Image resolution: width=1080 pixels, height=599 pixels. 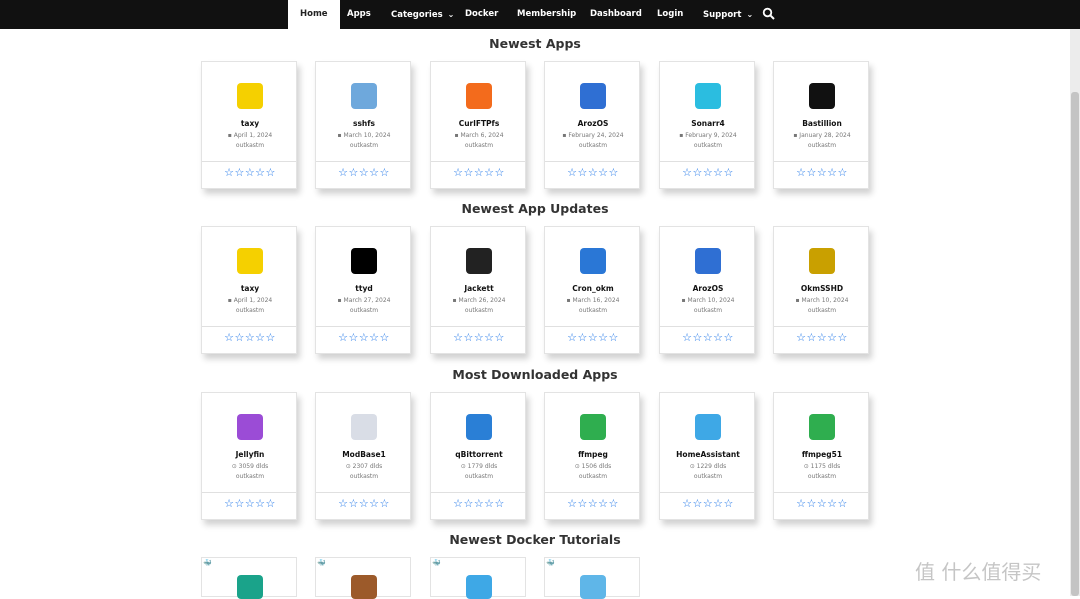 I want to click on app-card: CurlFTPfs ▪ March 6, 2024 outkastm ☆☆☆☆☆, so click(x=478, y=125).